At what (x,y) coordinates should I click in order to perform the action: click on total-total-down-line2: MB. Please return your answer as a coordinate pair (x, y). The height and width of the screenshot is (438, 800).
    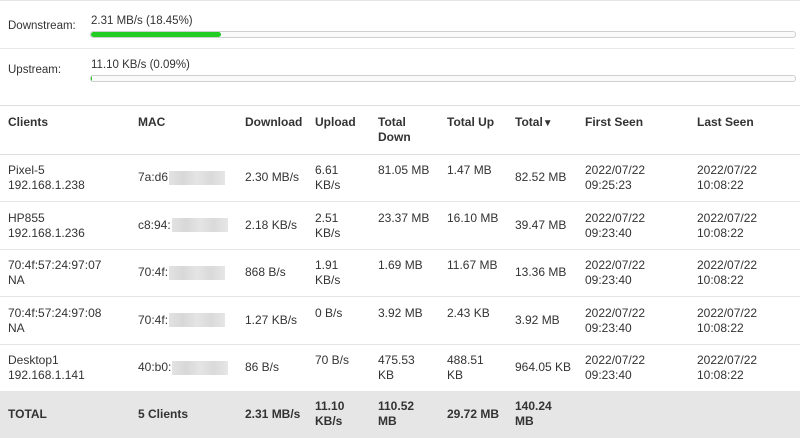
    Looking at the image, I should click on (387, 421).